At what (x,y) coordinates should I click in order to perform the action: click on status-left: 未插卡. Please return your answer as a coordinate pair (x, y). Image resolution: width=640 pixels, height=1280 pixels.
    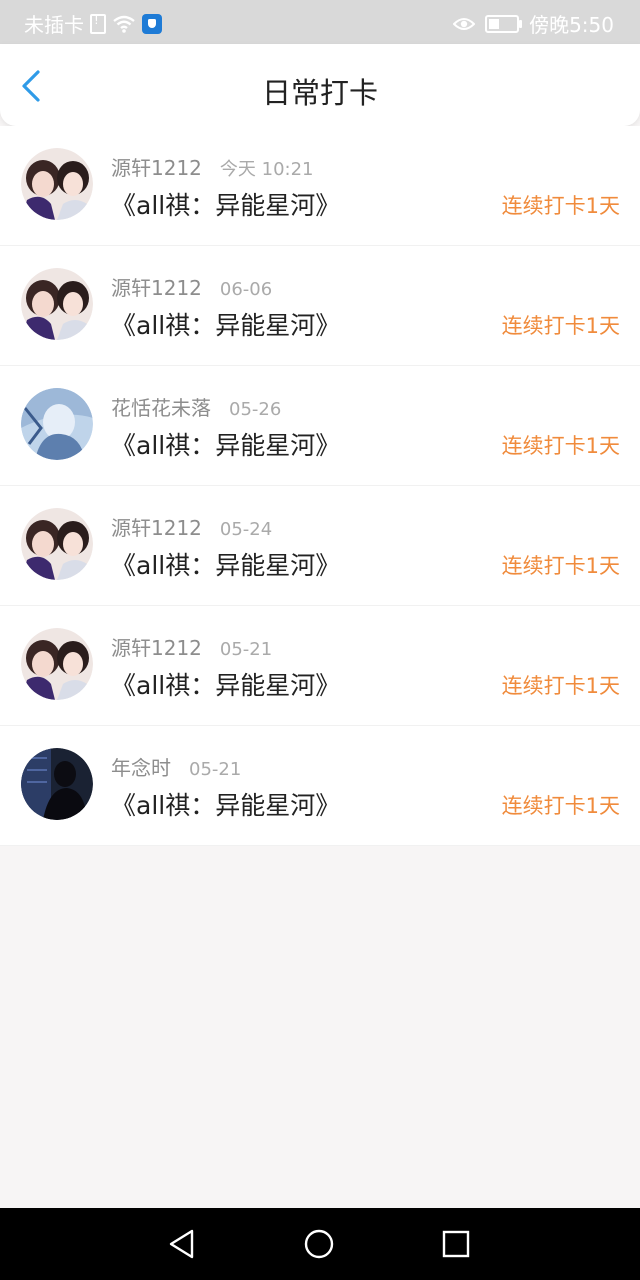
    Looking at the image, I should click on (93, 23).